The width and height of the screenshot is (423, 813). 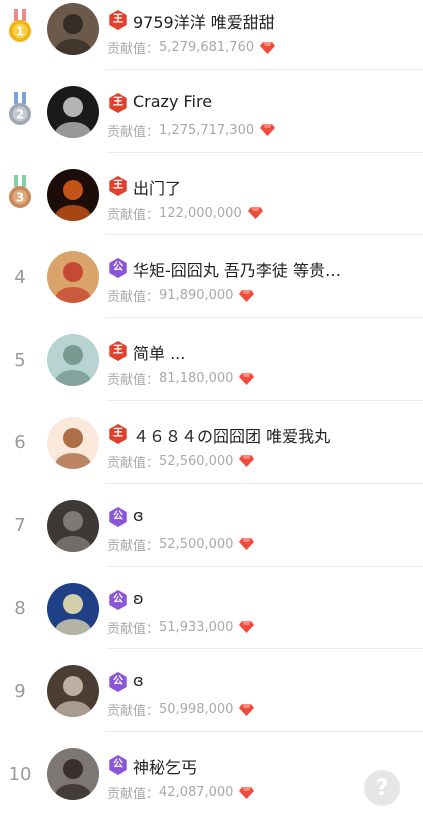 What do you see at coordinates (20, 609) in the screenshot?
I see `rank-cell: 8` at bounding box center [20, 609].